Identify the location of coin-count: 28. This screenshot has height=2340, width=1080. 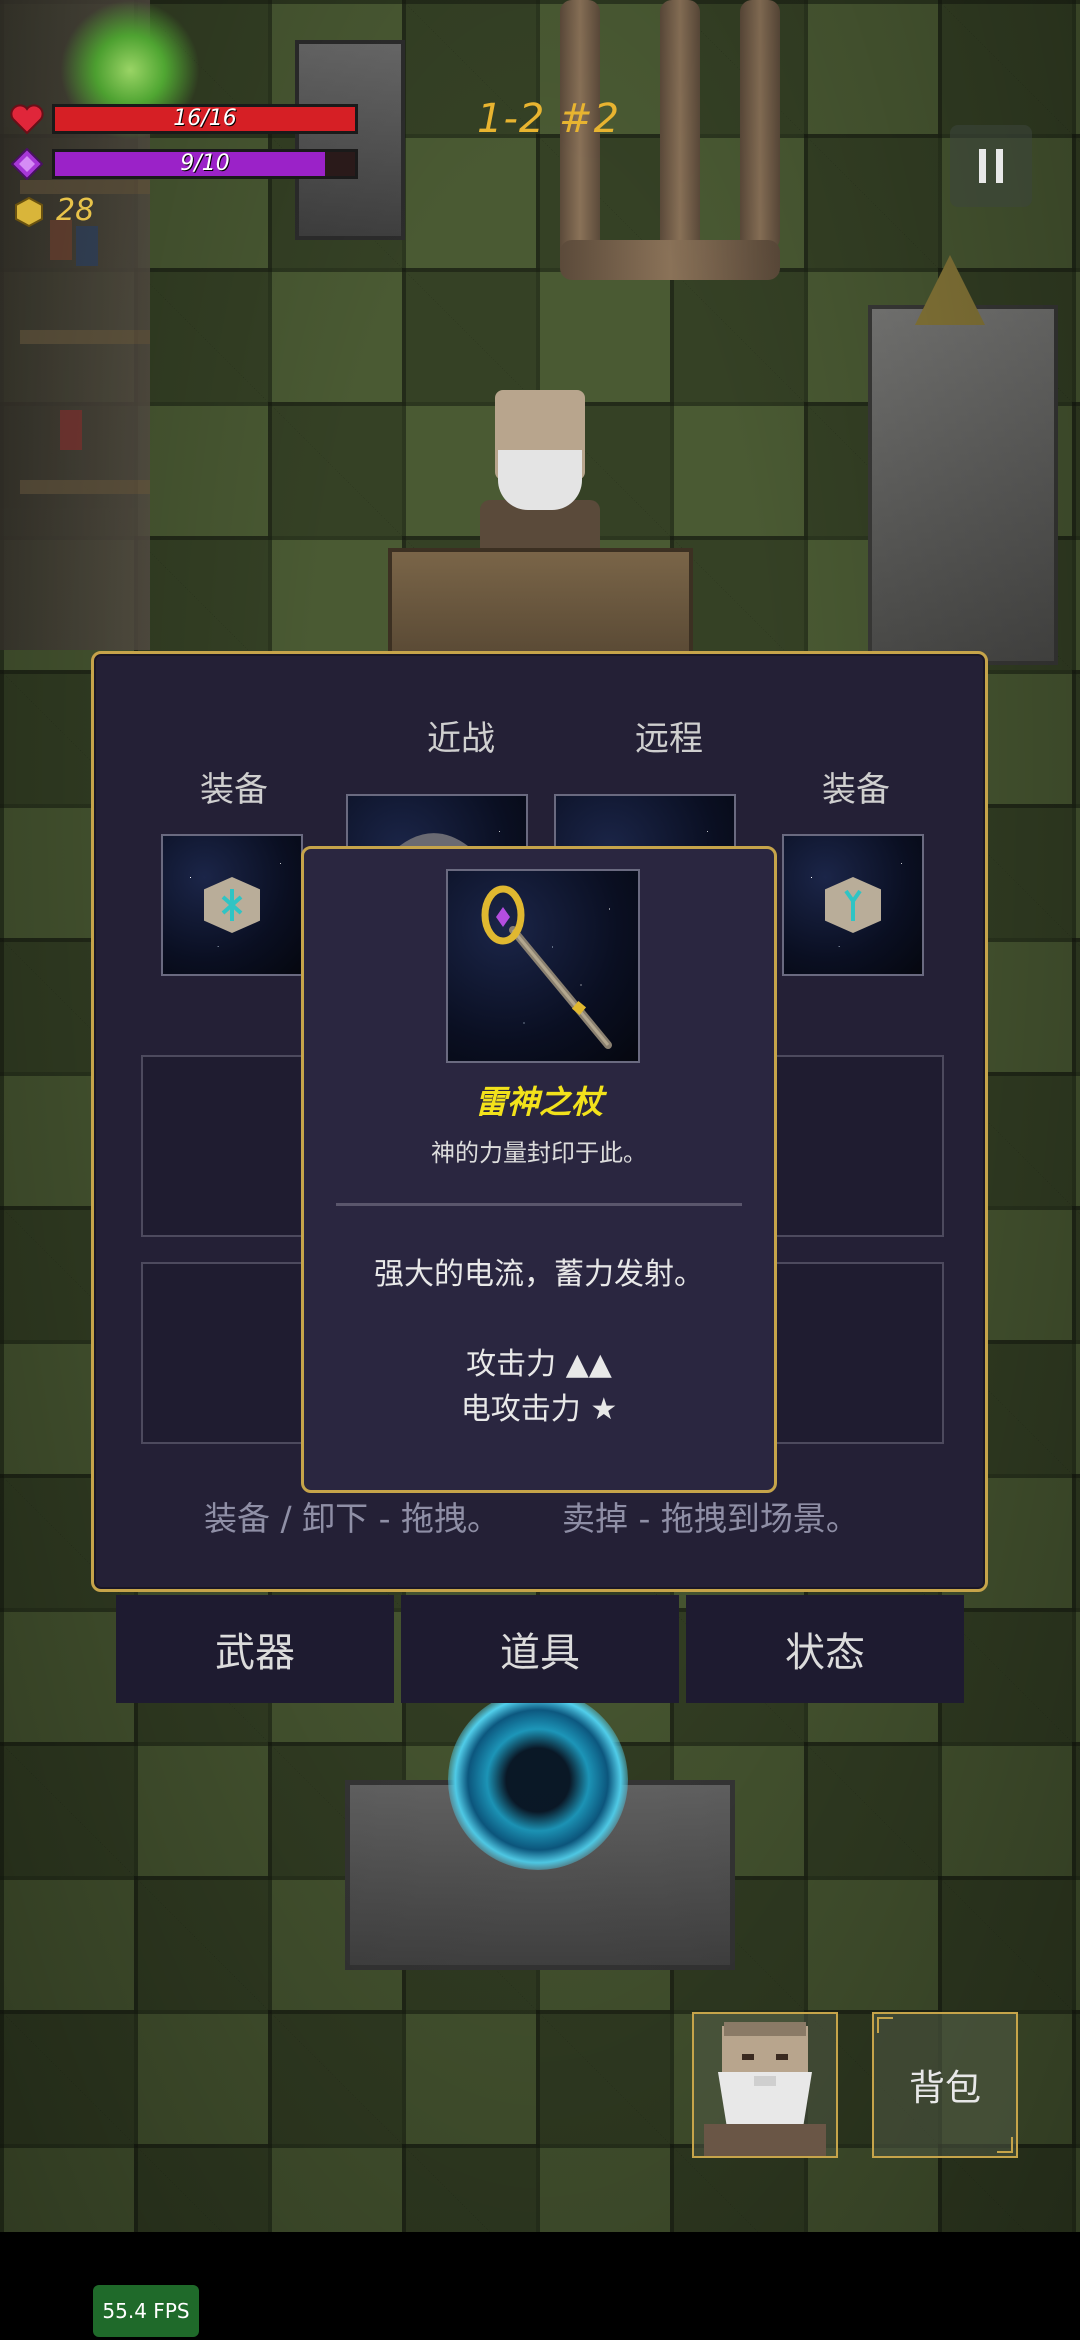
(75, 210).